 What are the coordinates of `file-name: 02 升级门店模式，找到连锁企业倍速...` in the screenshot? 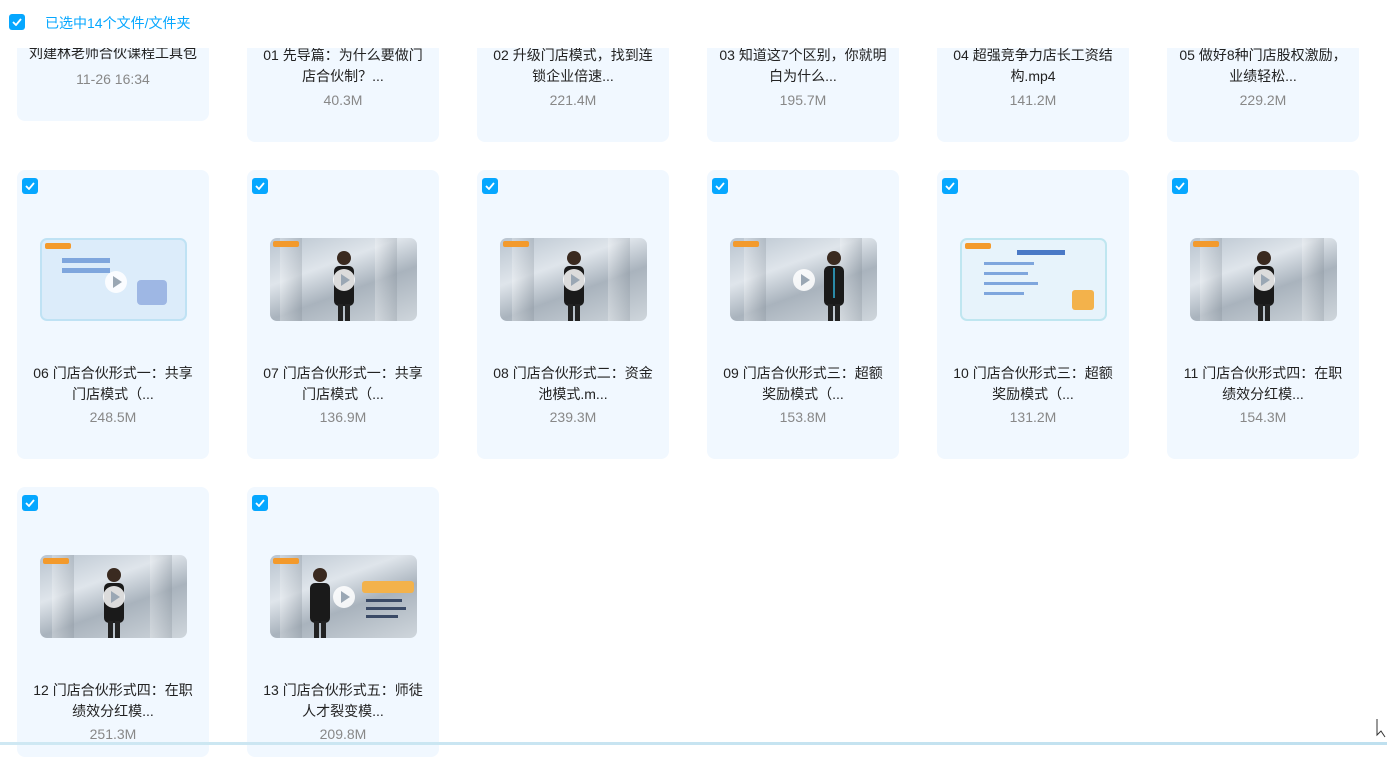 It's located at (573, 65).